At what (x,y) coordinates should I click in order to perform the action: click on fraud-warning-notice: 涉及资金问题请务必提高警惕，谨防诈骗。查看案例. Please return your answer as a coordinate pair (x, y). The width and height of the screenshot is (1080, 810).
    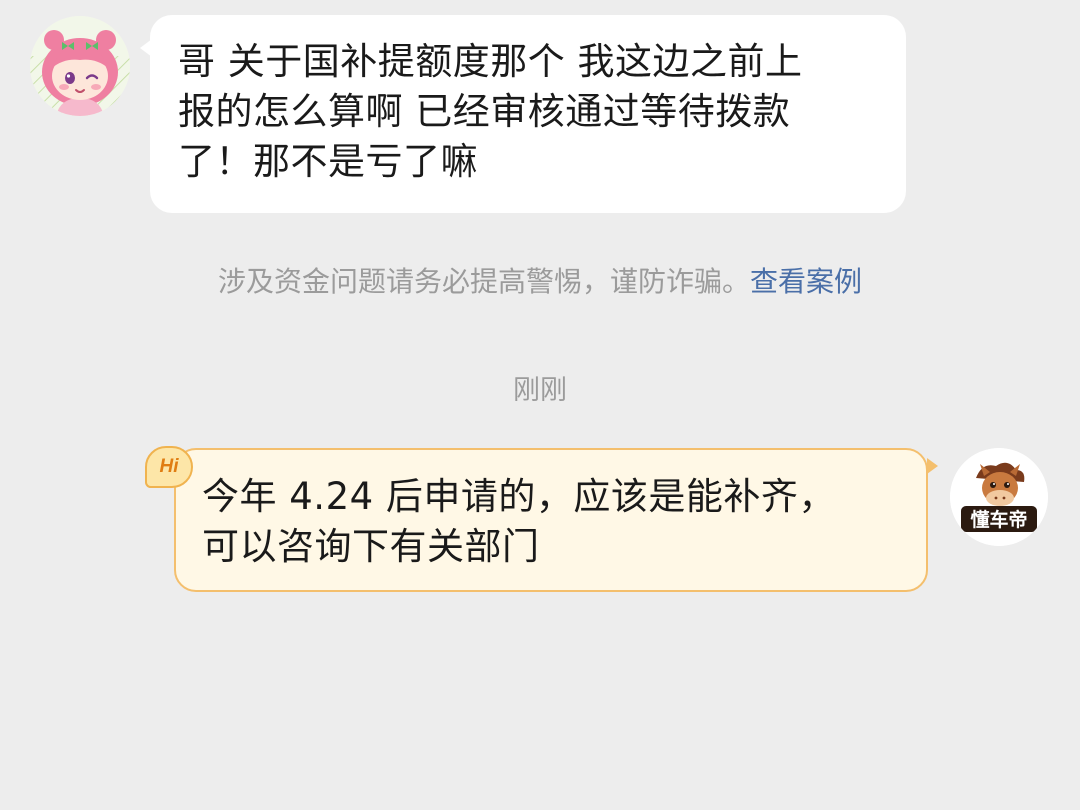
    Looking at the image, I should click on (540, 282).